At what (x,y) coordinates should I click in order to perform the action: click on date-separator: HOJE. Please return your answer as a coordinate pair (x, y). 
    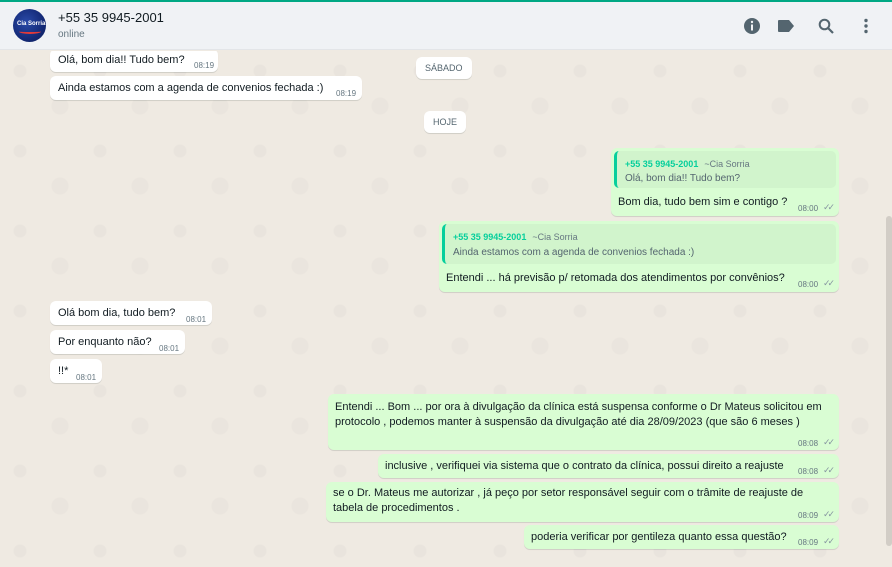
    Looking at the image, I should click on (445, 122).